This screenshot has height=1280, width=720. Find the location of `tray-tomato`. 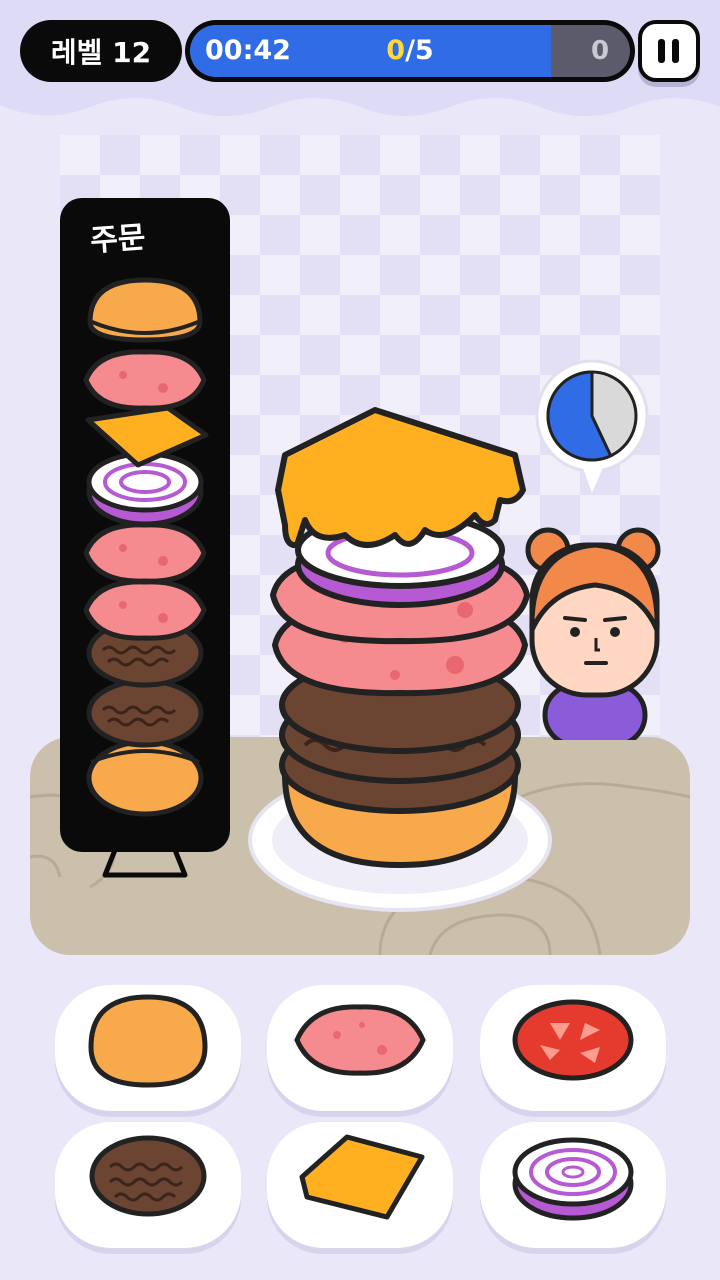

tray-tomato is located at coordinates (573, 1048).